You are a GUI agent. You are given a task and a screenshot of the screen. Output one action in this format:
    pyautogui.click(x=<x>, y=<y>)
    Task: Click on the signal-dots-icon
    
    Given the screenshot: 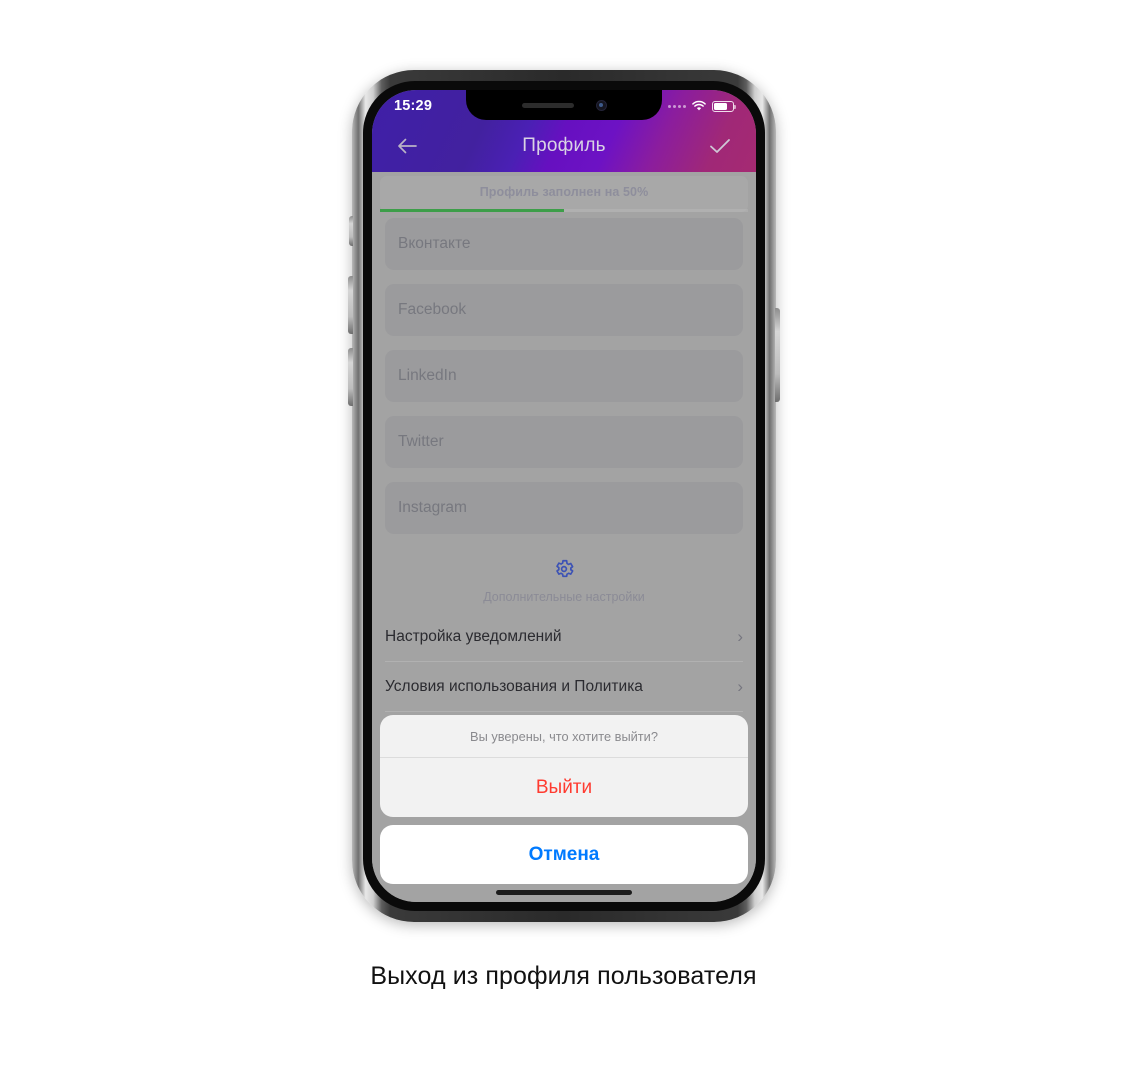 What is the action you would take?
    pyautogui.click(x=677, y=106)
    